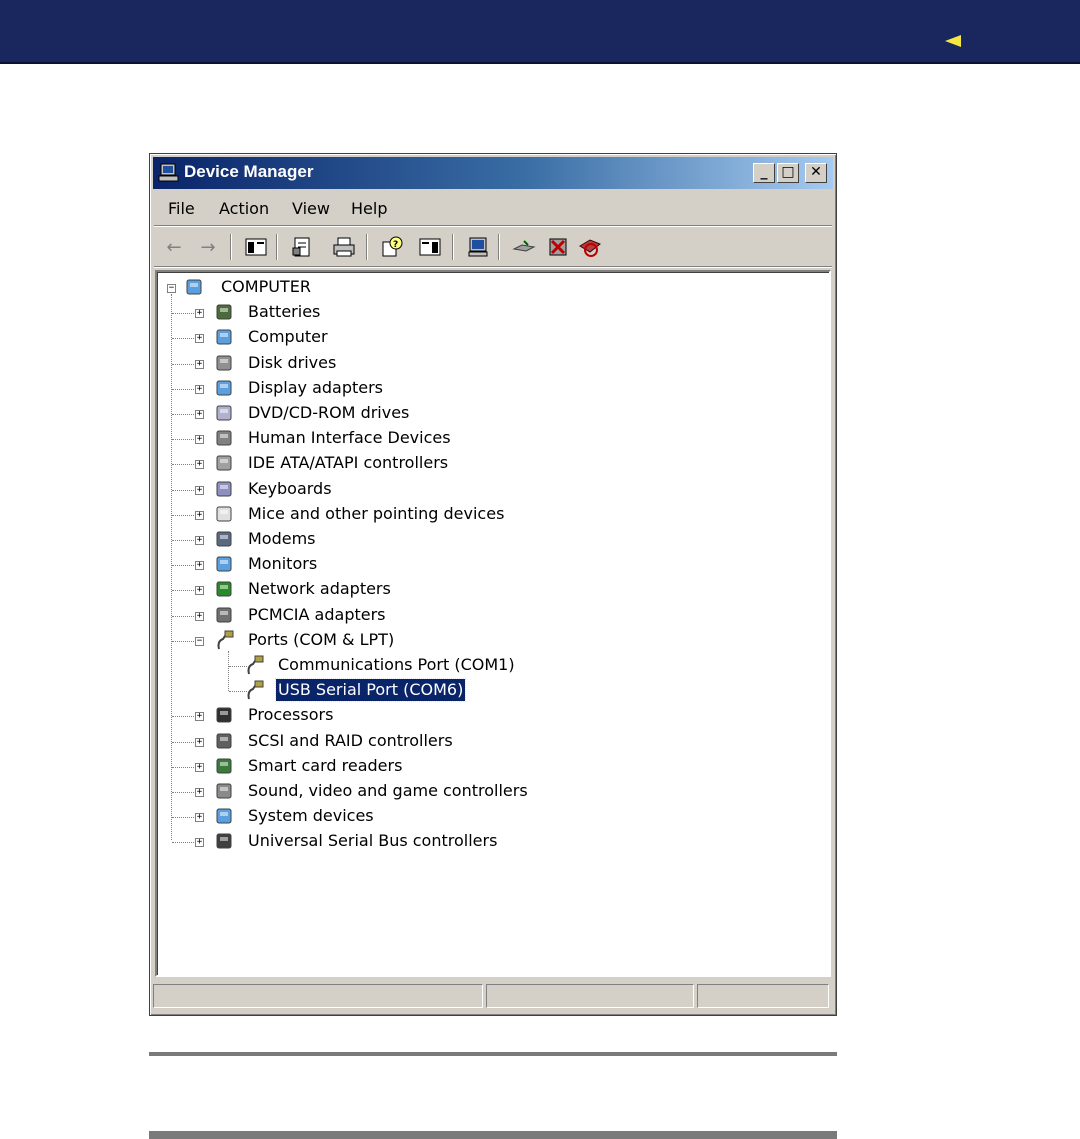 The image size is (1080, 1139). Describe the element at coordinates (396, 665) in the screenshot. I see `tree-item: Communications Port (COM1)` at that location.